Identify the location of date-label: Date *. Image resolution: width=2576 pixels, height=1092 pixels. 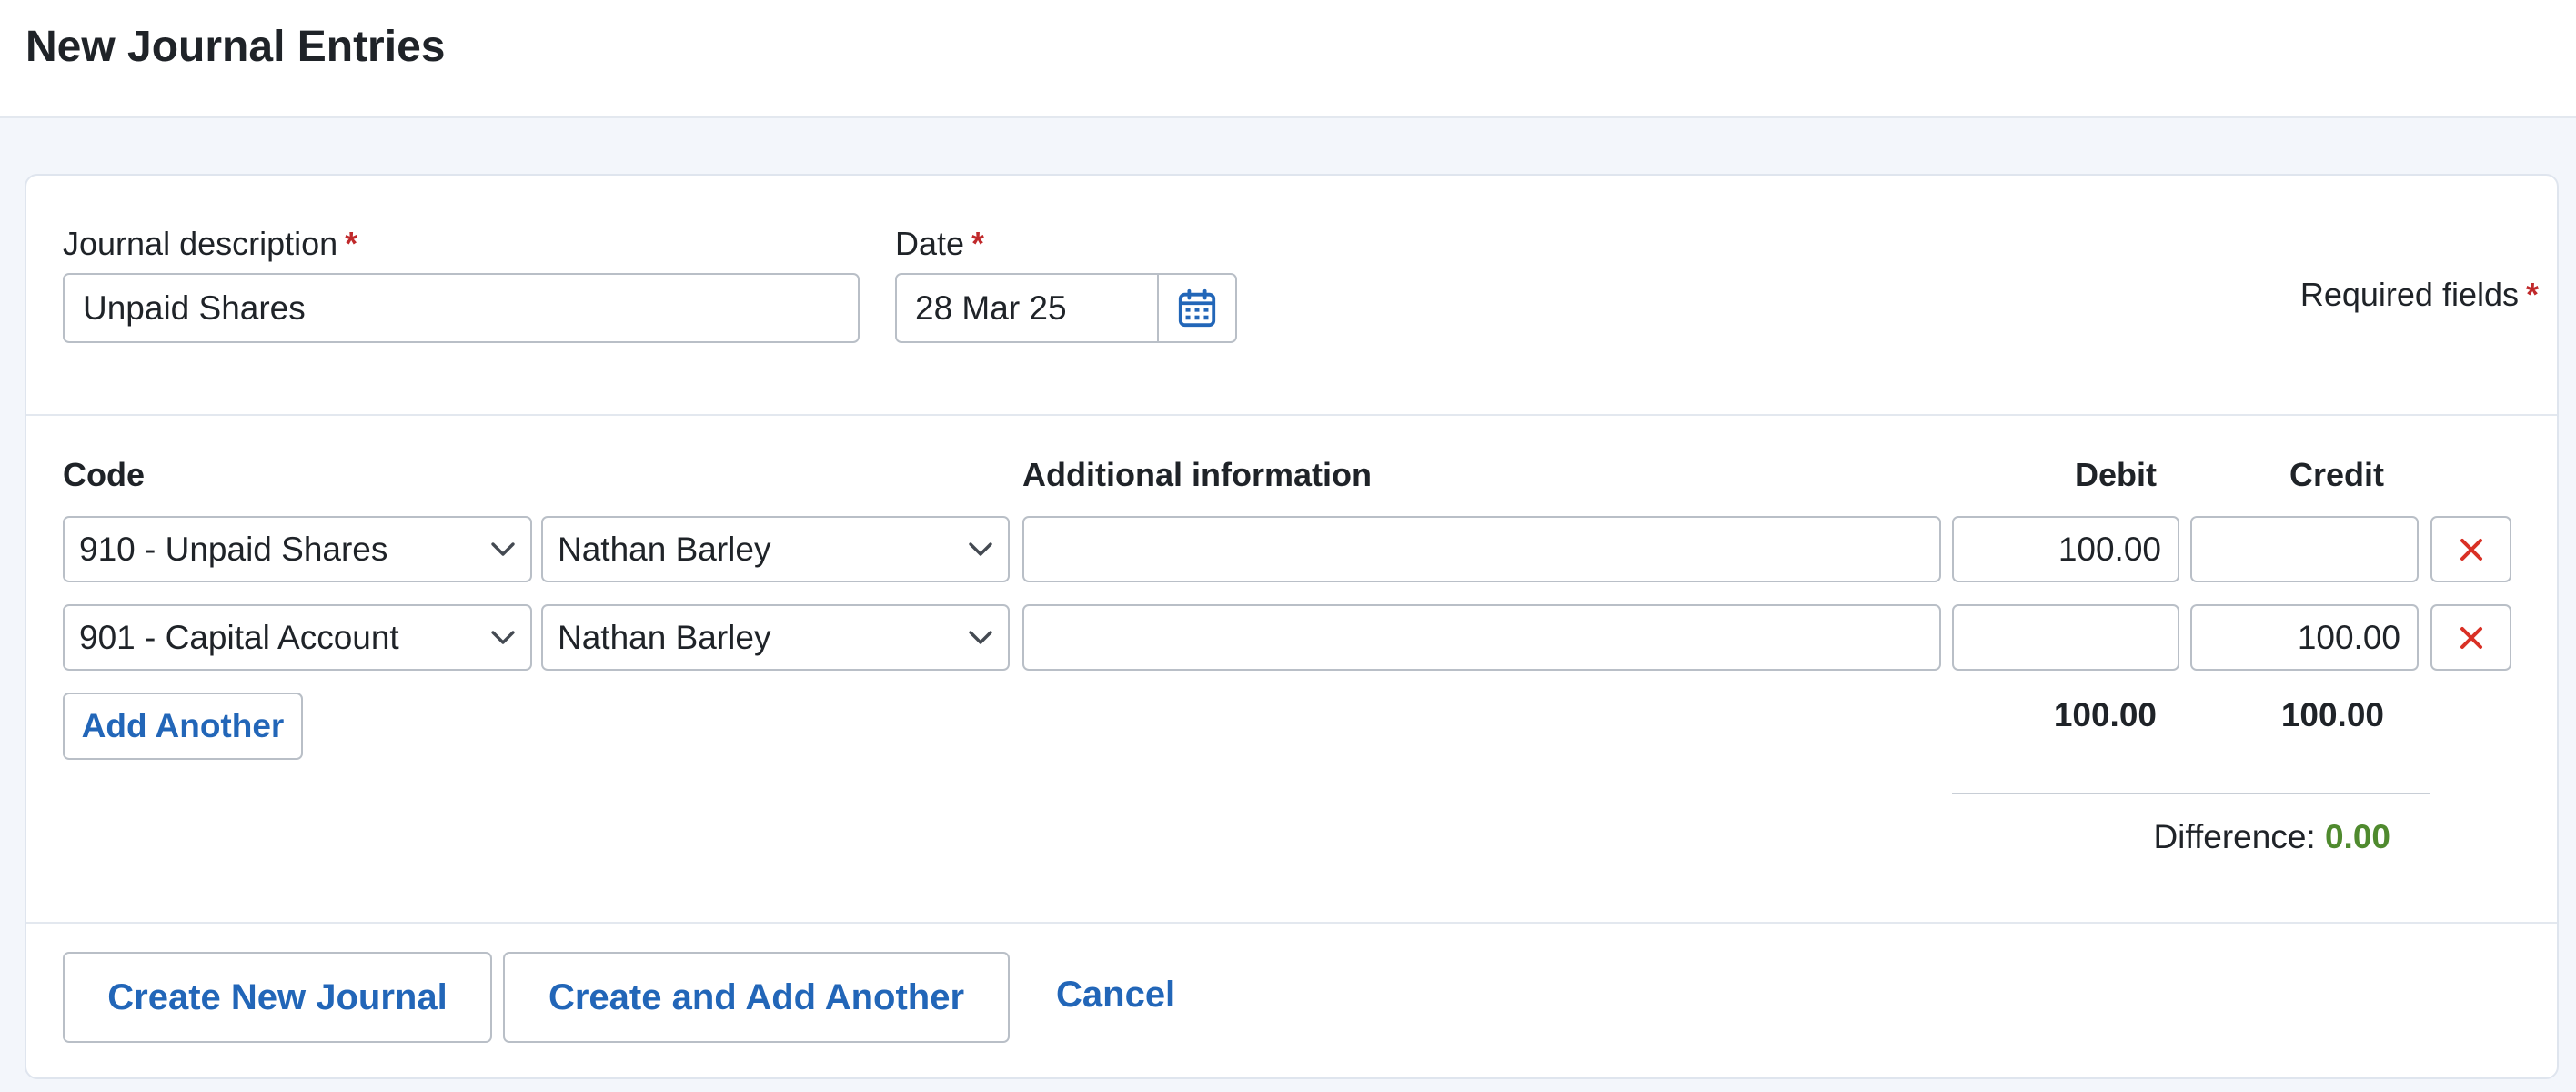
(939, 244).